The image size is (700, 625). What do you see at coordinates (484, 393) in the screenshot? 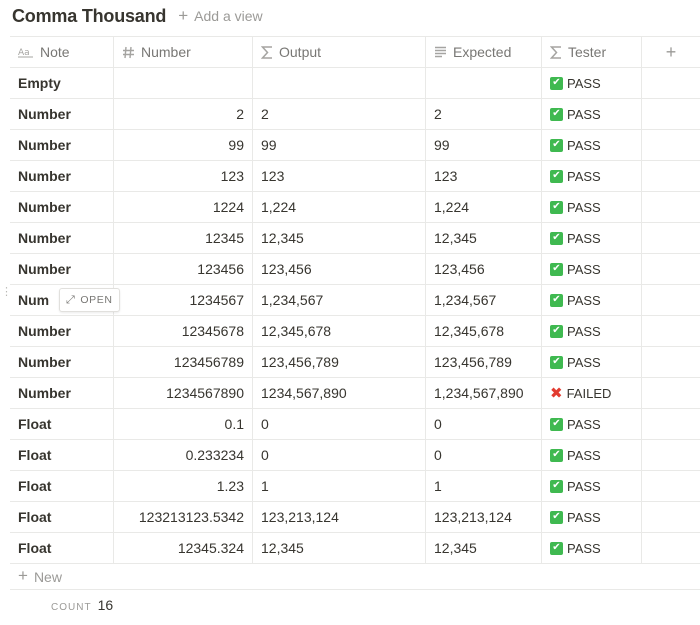
I see `expected-cell: 1,234,567,890` at bounding box center [484, 393].